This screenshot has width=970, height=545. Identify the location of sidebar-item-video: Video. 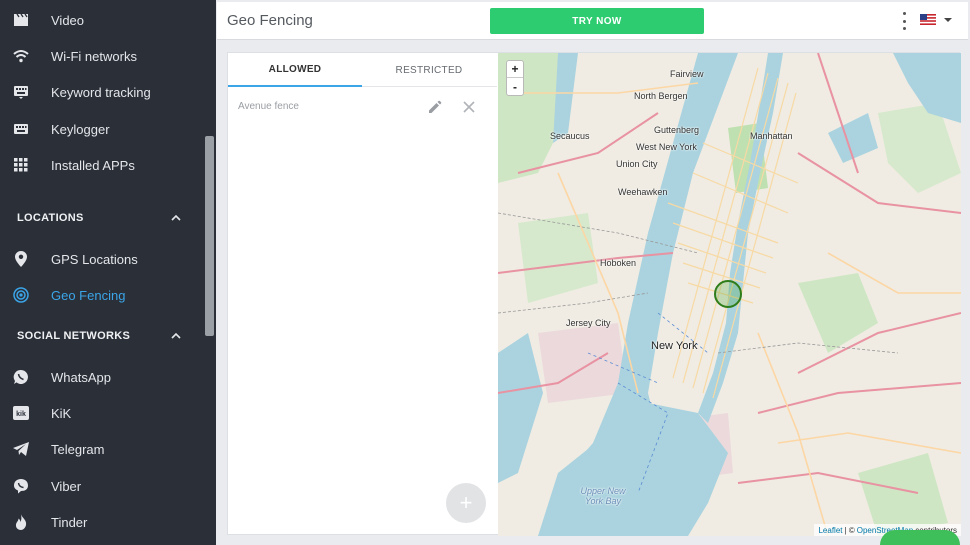
(101, 20).